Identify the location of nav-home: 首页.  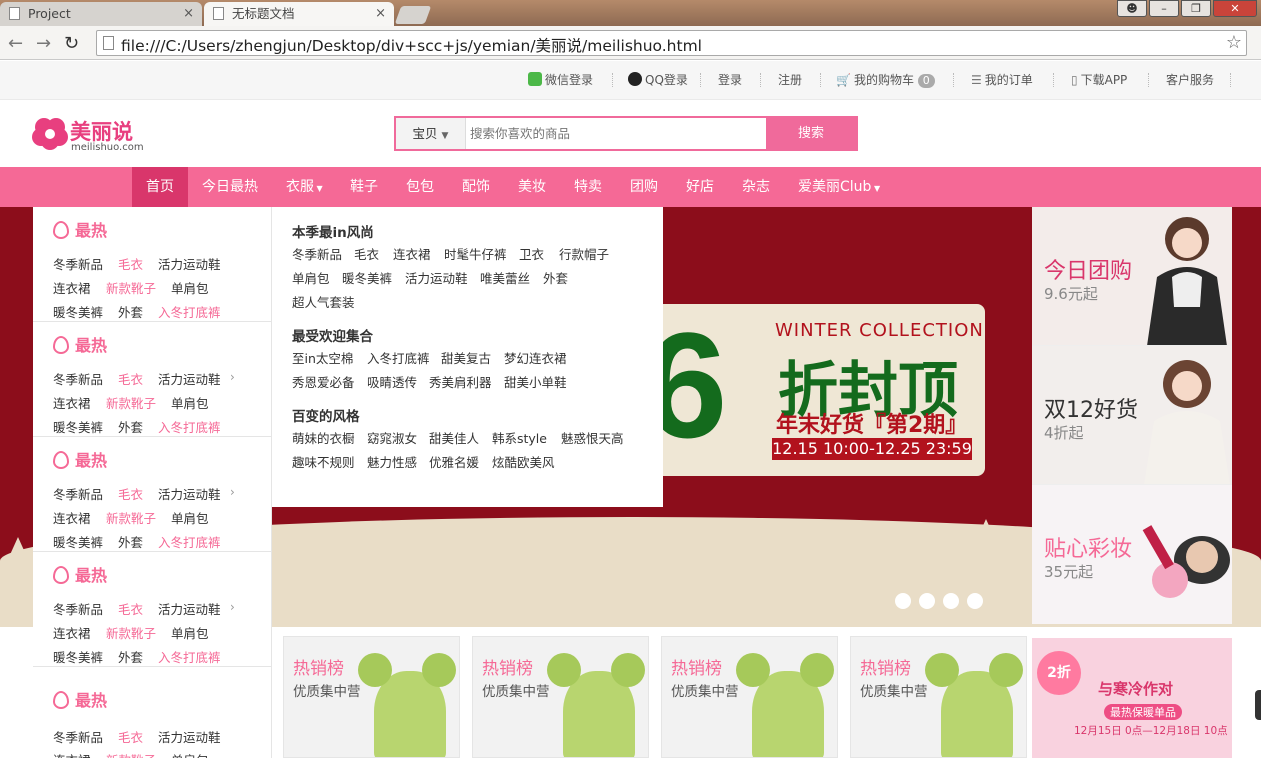
(160, 187).